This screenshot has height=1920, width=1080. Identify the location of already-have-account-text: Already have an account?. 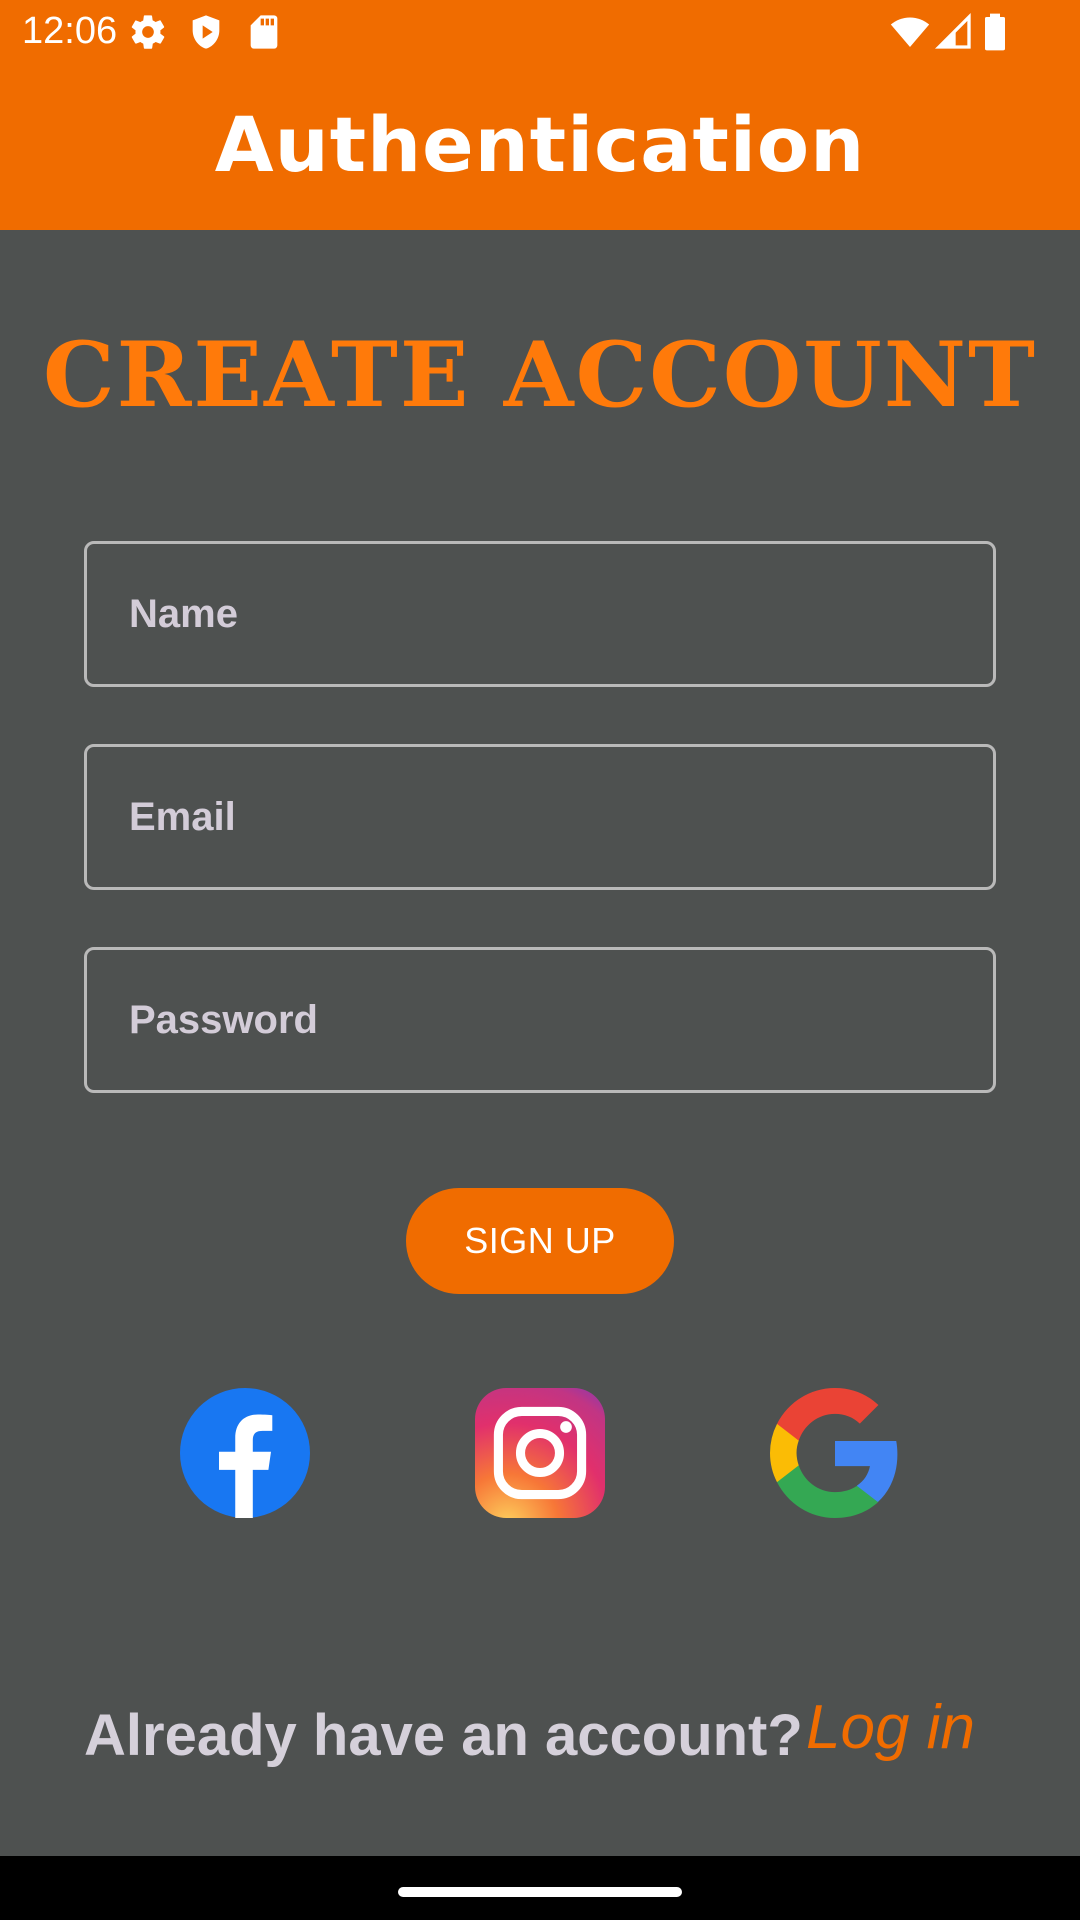
(443, 1735).